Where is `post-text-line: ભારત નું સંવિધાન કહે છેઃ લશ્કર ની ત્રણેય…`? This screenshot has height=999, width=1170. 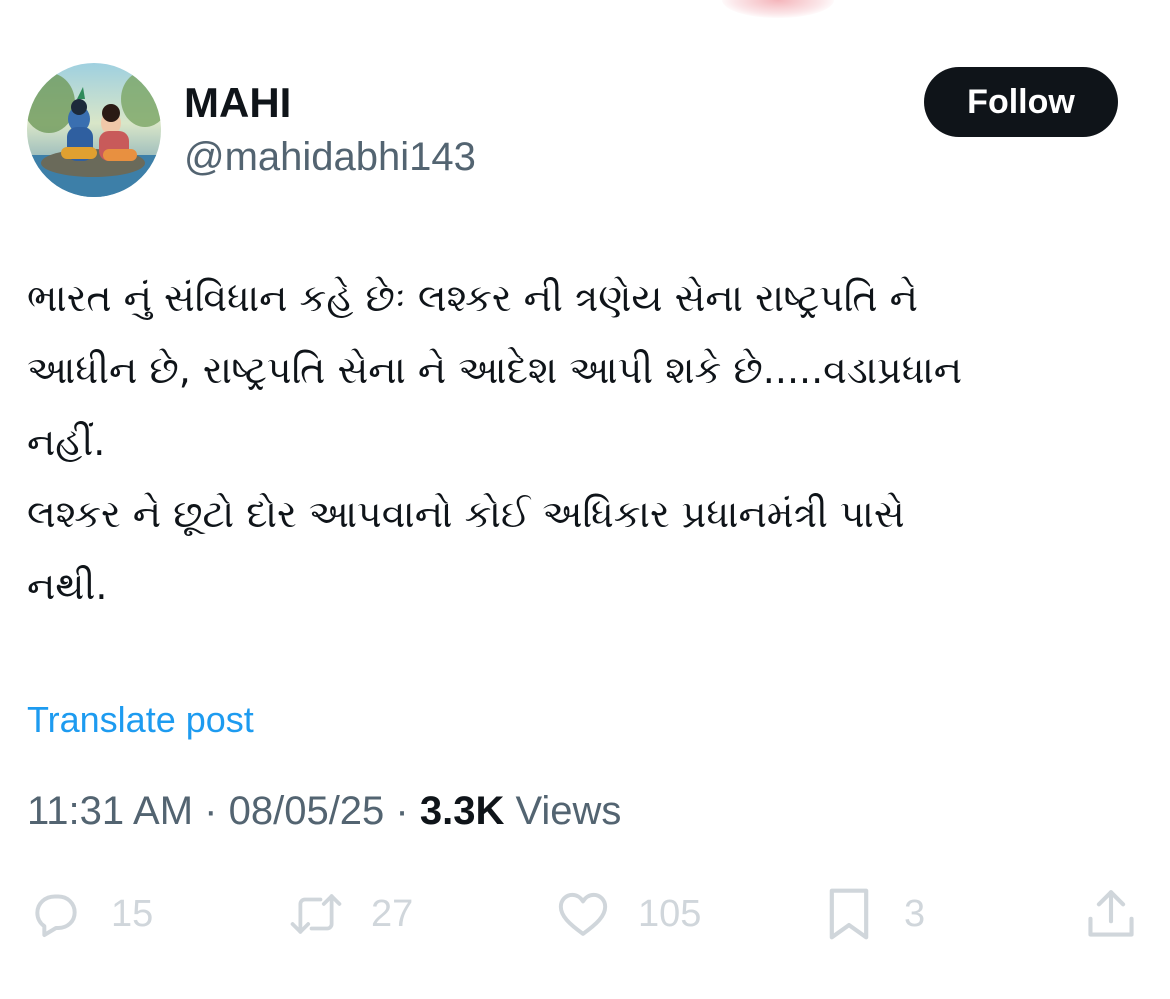
post-text-line: ભારત નું સંવિધાન કહે છેઃ લશ્કર ની ત્રણેય… is located at coordinates (472, 298).